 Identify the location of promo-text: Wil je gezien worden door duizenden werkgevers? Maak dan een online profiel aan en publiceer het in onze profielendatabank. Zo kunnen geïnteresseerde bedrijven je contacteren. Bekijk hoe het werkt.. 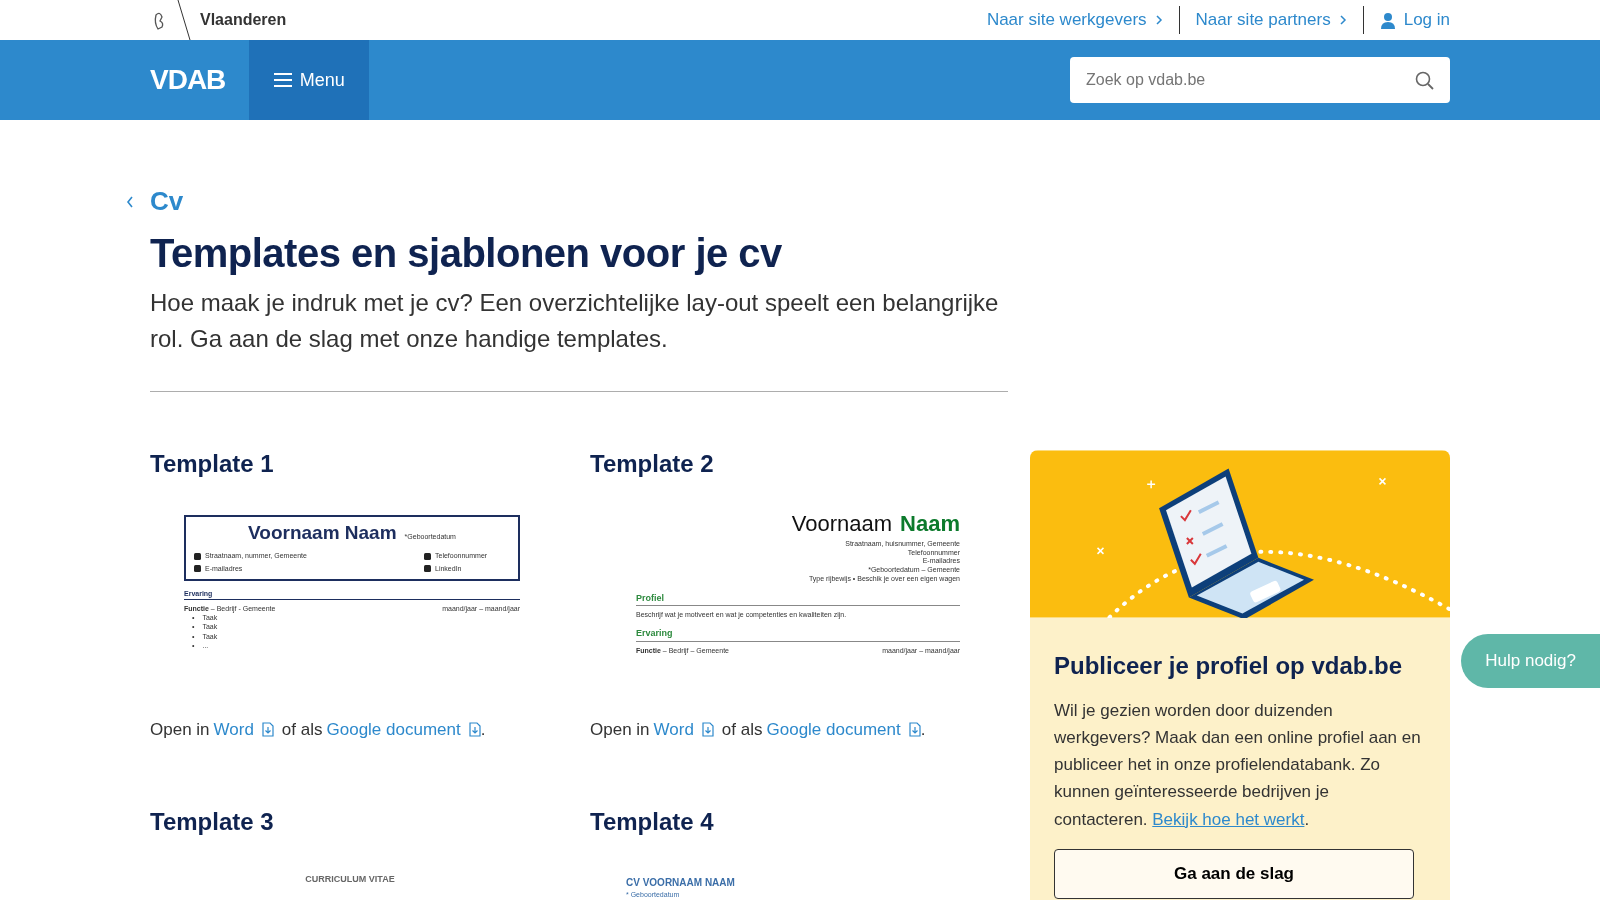
(1238, 765).